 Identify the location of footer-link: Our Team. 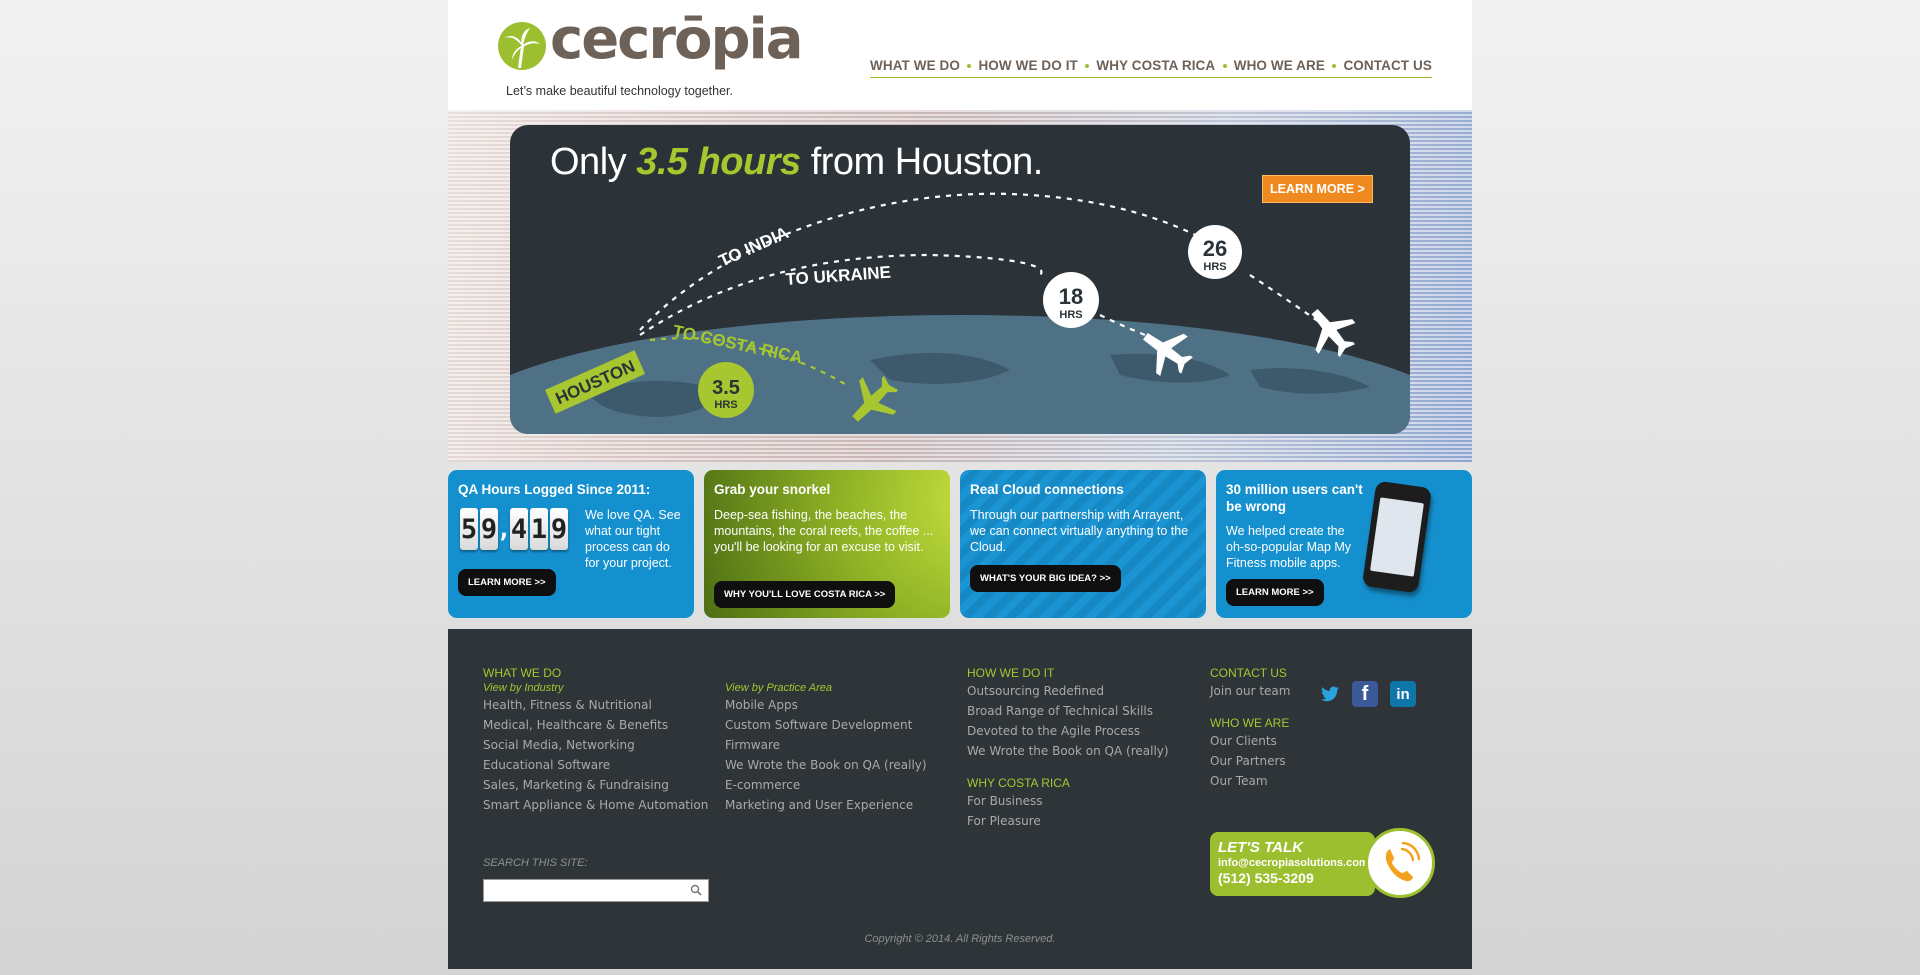
(1265, 781).